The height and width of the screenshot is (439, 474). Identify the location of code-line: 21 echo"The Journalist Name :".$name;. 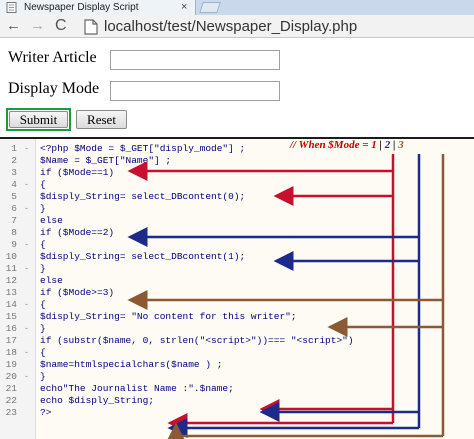
(237, 389).